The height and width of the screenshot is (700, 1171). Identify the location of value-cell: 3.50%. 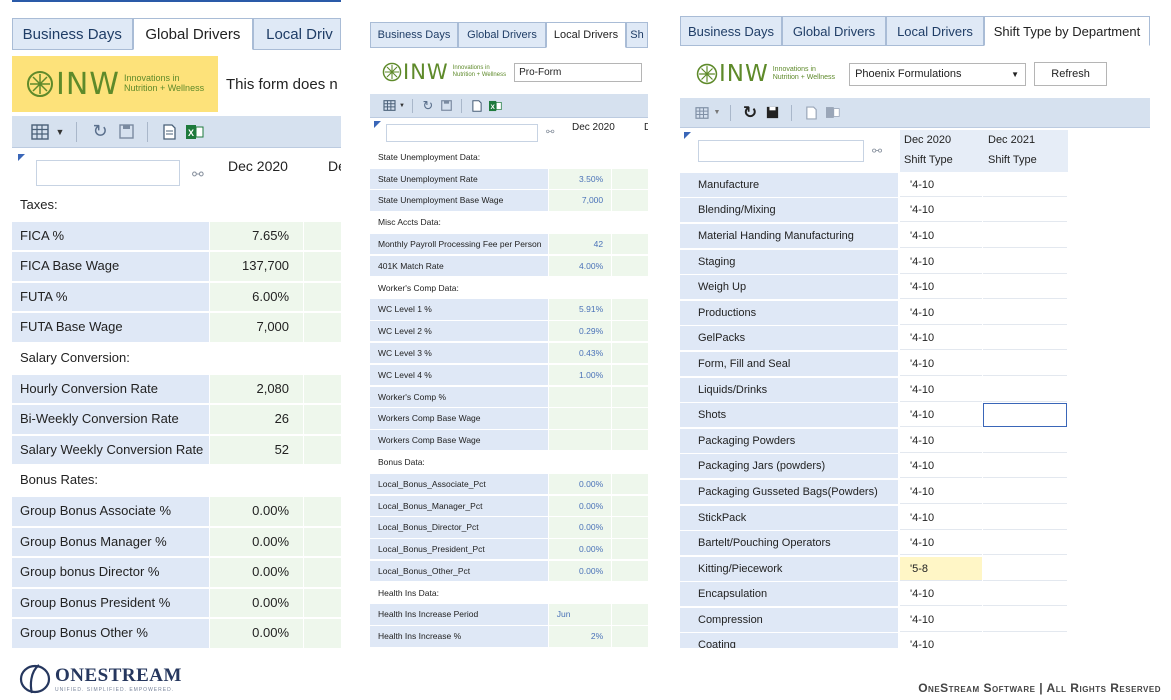
(580, 178).